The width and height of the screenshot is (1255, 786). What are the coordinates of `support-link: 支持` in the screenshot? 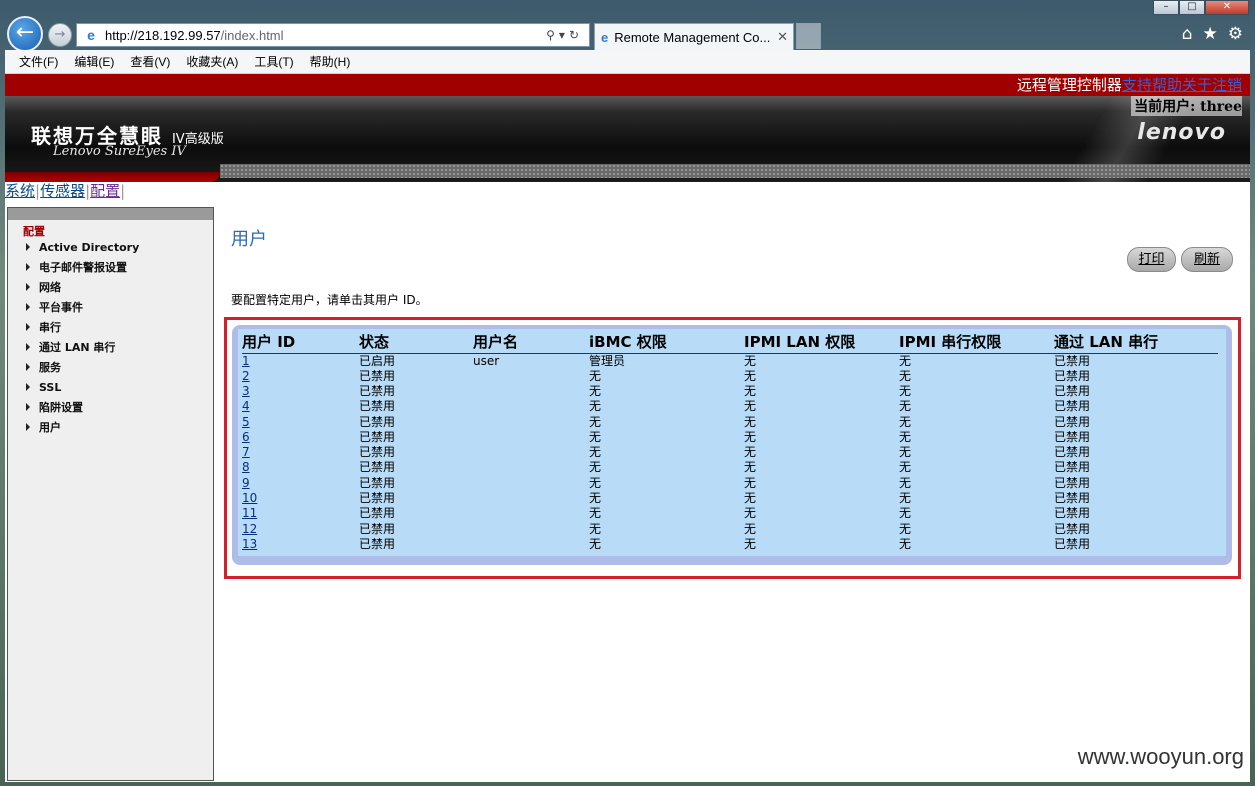 It's located at (1137, 85).